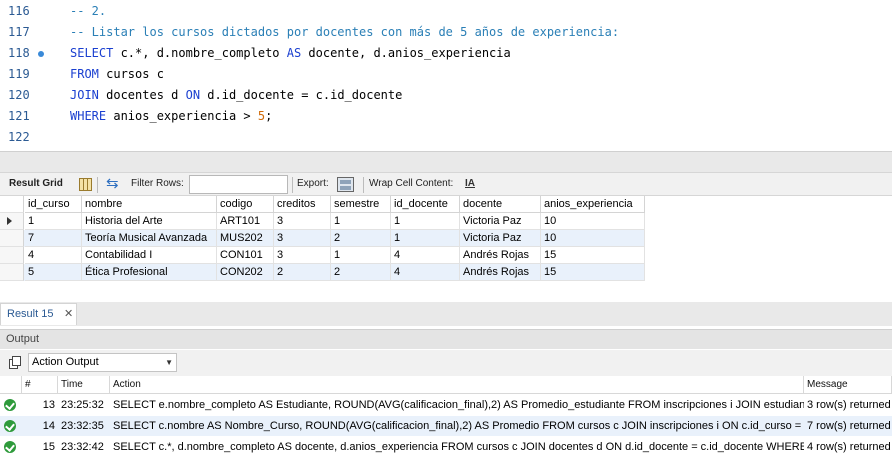 This screenshot has width=892, height=468. I want to click on grid-cell: ART101, so click(245, 221).